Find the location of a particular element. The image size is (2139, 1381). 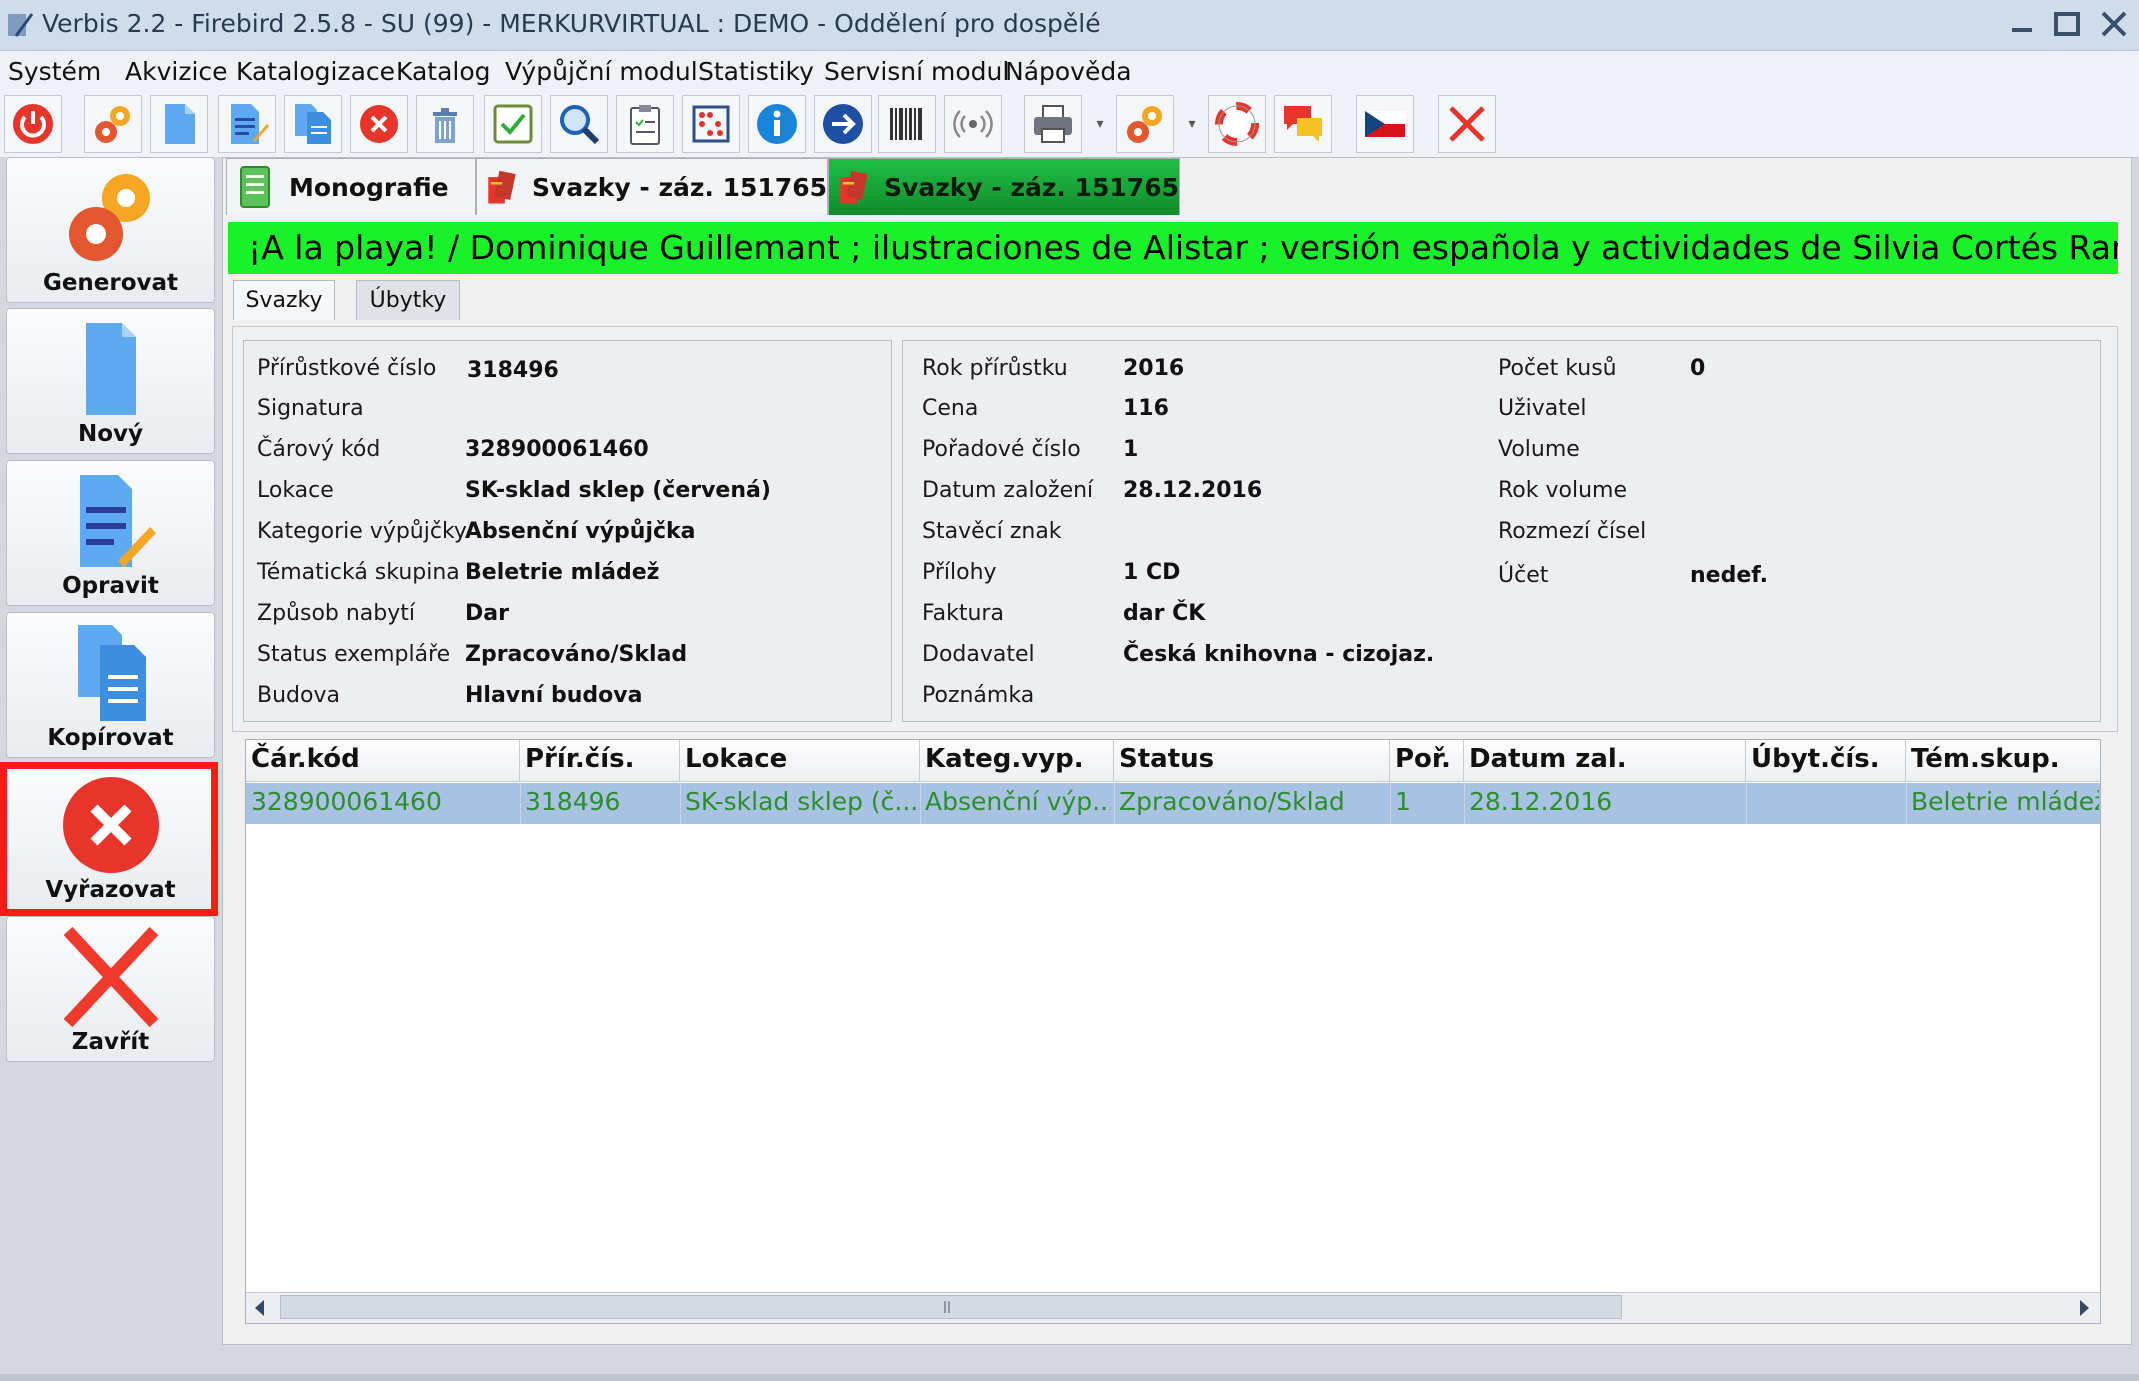

menu-system: Systém is located at coordinates (54, 71).